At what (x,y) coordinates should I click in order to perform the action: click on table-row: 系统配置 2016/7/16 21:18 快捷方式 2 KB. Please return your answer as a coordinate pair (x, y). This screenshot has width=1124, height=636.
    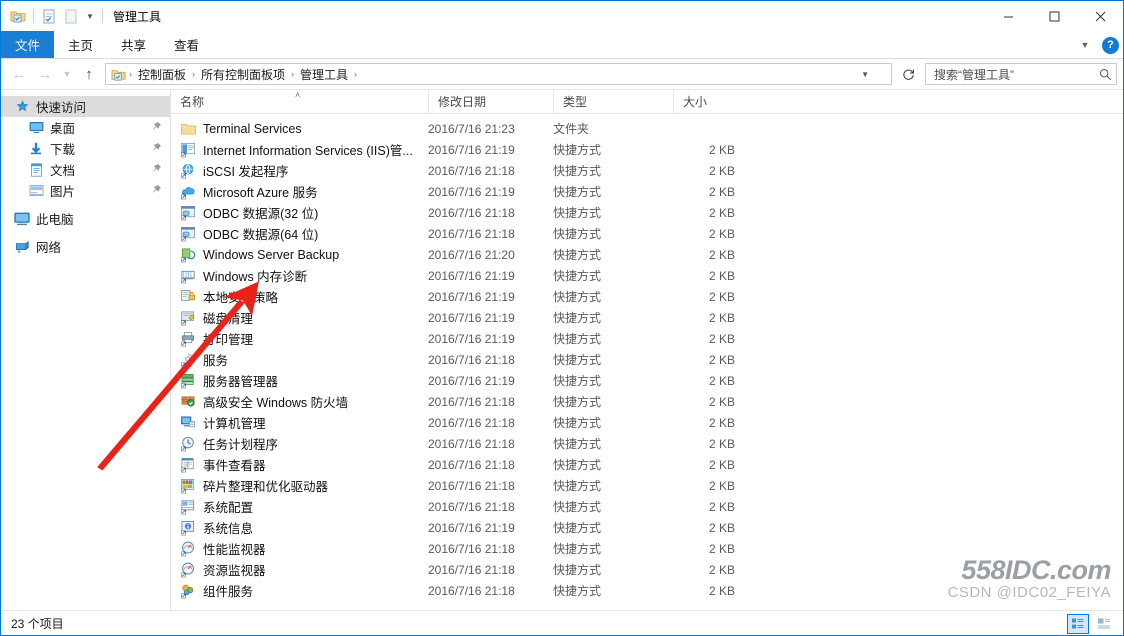
    Looking at the image, I should click on (647, 506).